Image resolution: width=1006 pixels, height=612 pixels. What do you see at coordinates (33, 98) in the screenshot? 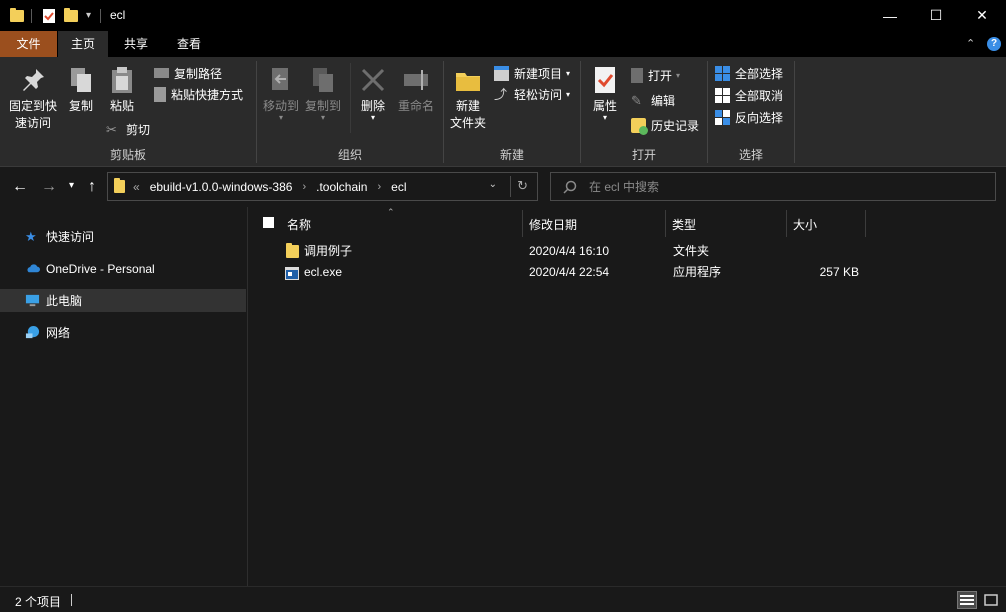
I see `pin-quick-access-button: 固定到快 速访问` at bounding box center [33, 98].